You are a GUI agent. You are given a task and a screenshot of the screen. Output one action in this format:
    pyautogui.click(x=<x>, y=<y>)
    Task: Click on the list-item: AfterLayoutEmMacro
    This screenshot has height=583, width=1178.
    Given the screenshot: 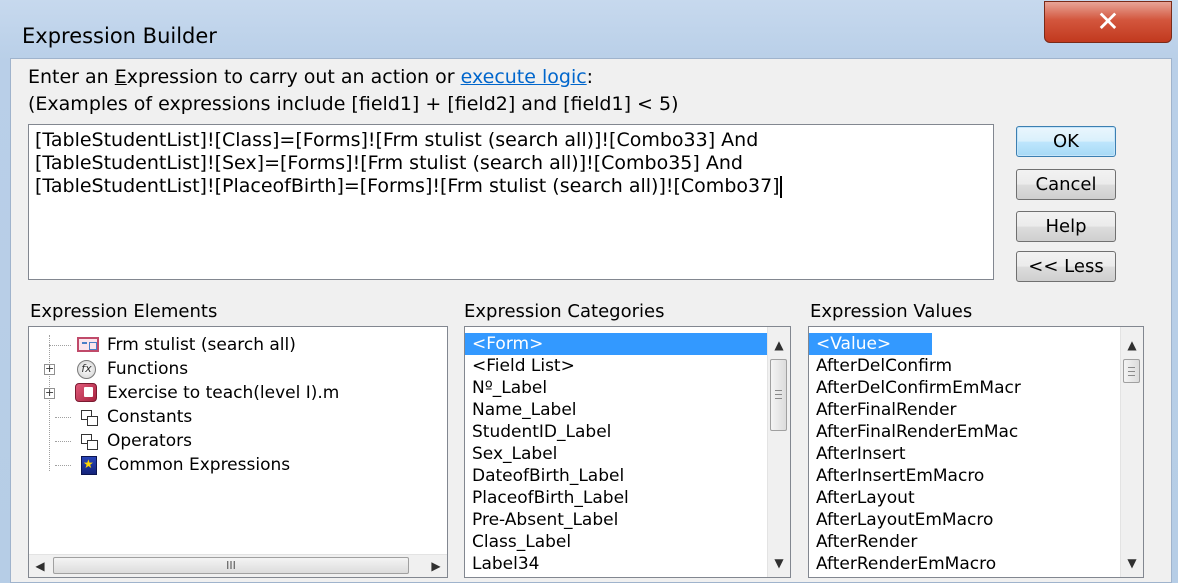 What is the action you would take?
    pyautogui.click(x=965, y=520)
    